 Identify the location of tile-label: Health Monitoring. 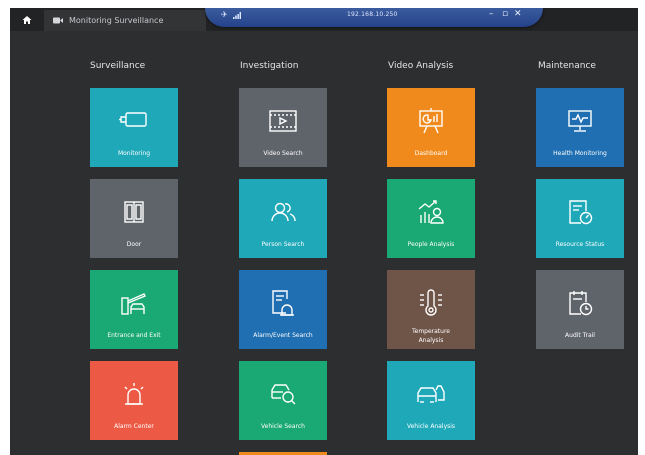
(580, 153).